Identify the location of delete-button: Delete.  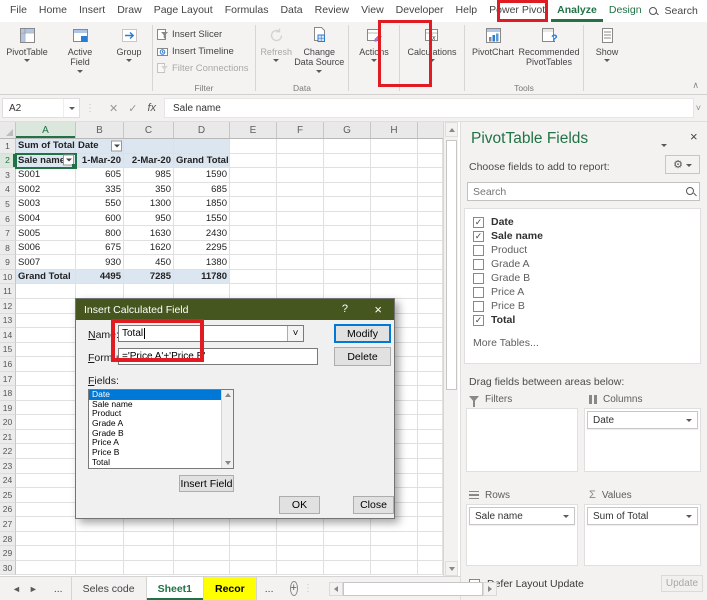
(362, 356).